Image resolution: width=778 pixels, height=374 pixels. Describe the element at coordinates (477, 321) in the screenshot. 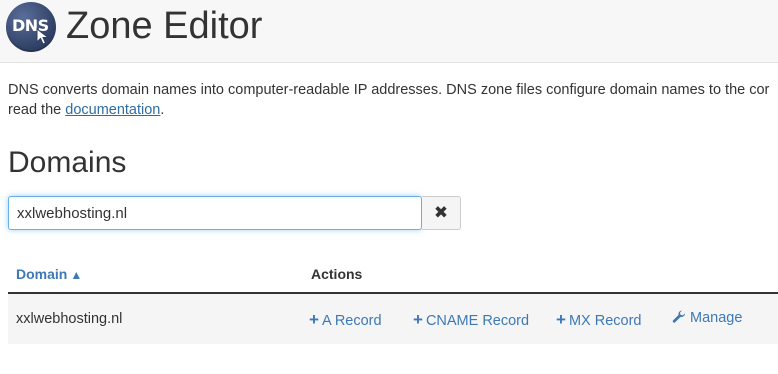

I see `cname-record-label: CNAME Record` at that location.